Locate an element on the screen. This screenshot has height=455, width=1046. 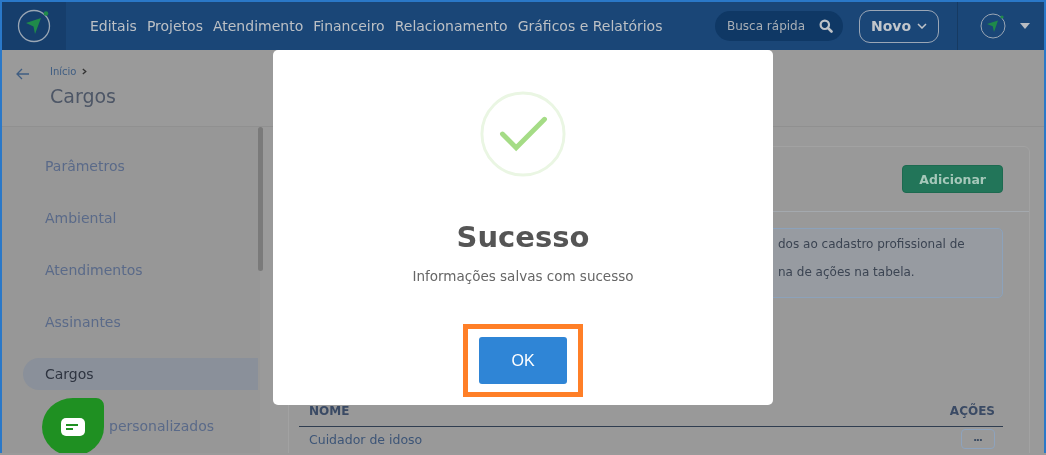
caret-icon is located at coordinates (1025, 26).